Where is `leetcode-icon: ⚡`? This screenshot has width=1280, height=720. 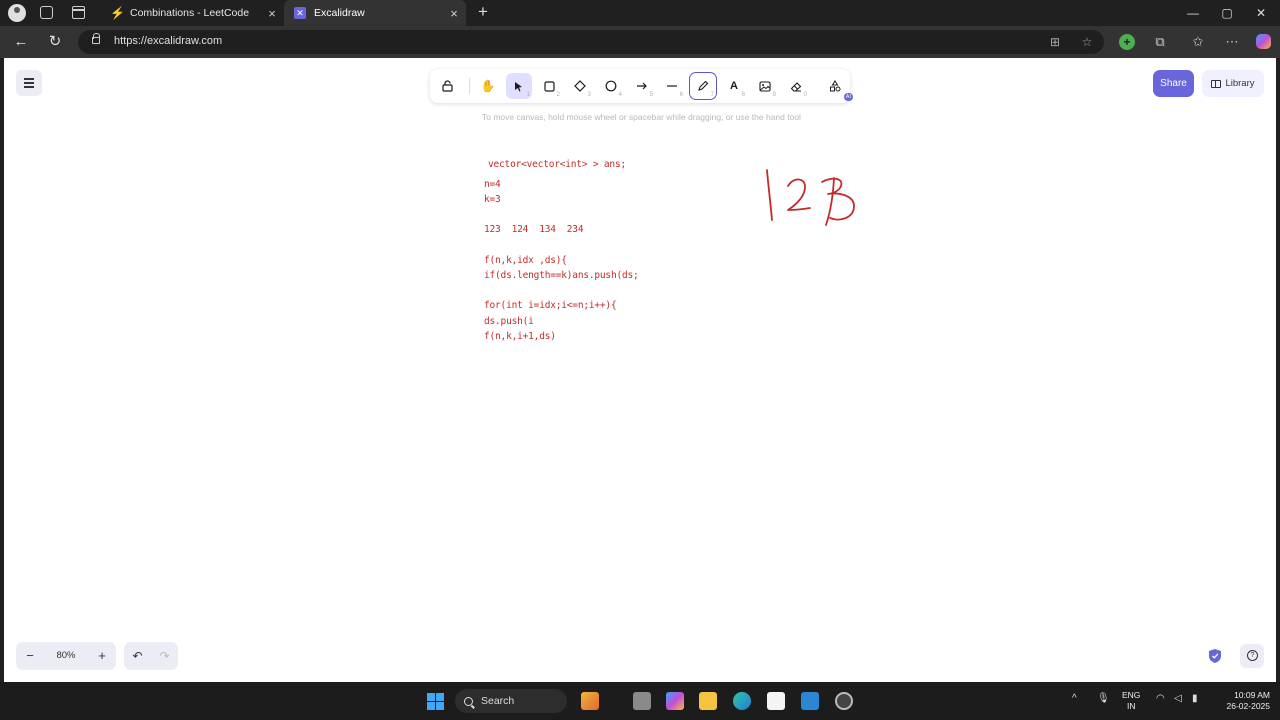 leetcode-icon: ⚡ is located at coordinates (117, 13).